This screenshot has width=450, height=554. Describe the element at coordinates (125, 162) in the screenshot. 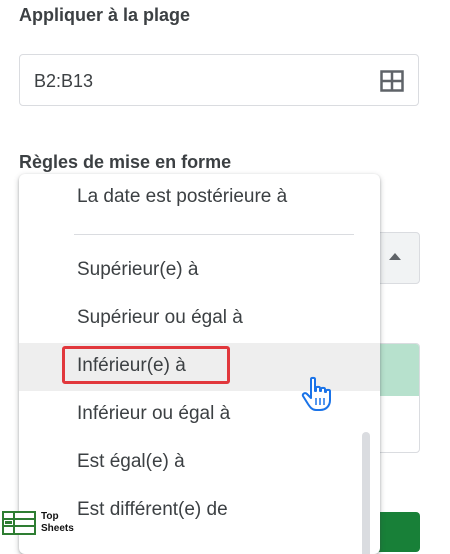

I see `format-rules-title: Règles de mise en forme` at that location.